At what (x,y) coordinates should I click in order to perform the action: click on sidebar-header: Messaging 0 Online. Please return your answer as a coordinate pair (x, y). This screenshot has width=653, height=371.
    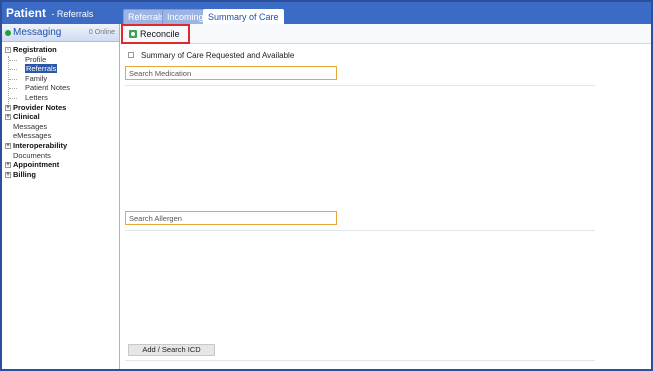
    Looking at the image, I should click on (60, 33).